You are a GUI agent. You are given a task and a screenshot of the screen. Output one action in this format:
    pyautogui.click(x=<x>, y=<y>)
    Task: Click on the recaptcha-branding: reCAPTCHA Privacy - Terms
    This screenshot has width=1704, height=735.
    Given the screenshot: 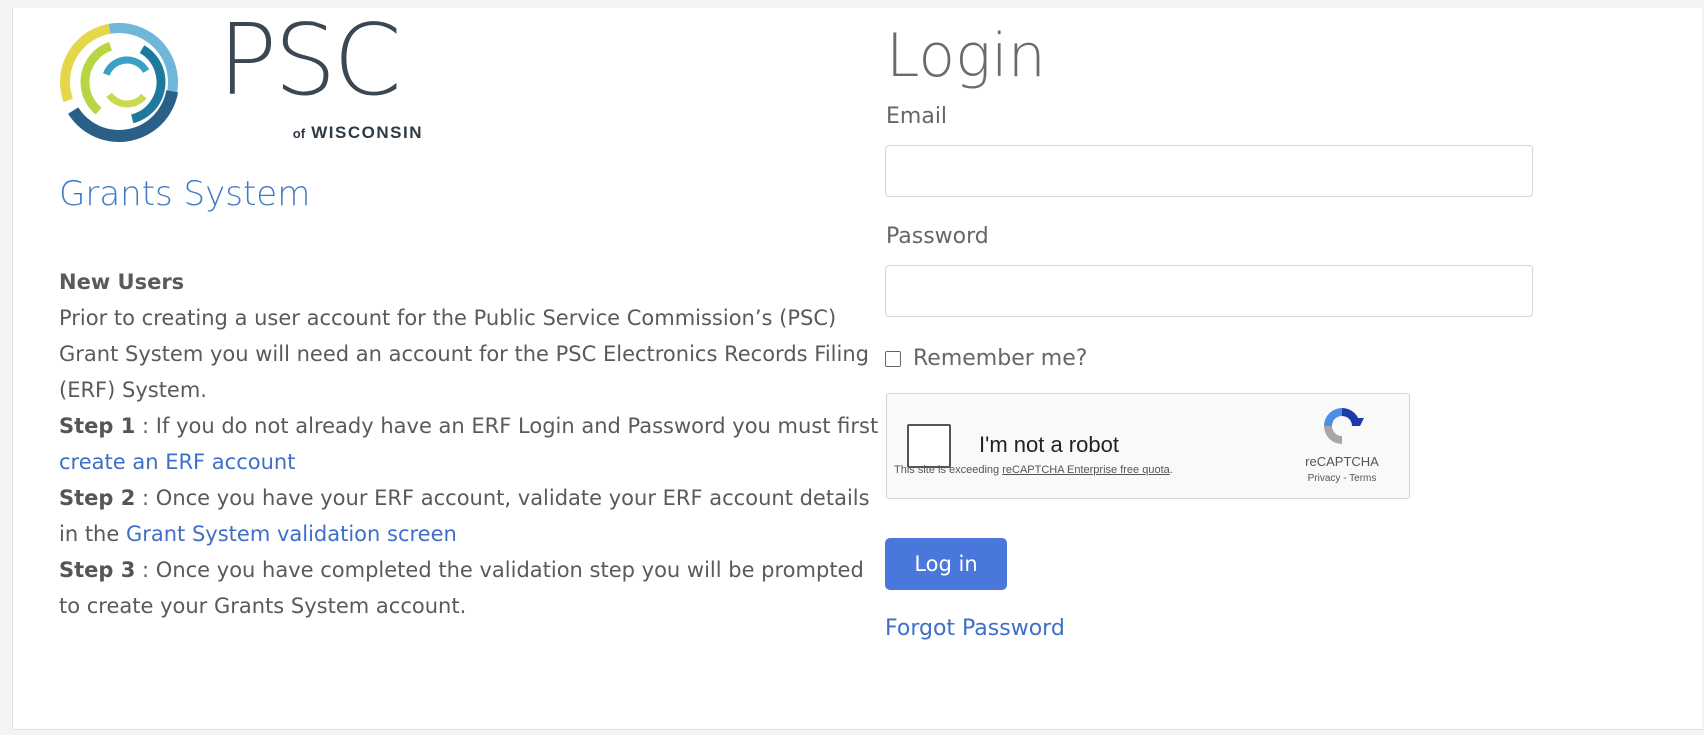 What is the action you would take?
    pyautogui.click(x=1342, y=444)
    